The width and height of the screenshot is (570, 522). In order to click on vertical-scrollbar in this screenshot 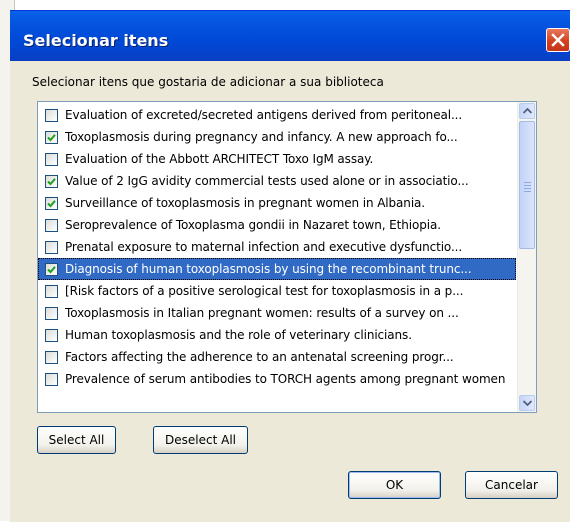, I will do `click(526, 257)`.